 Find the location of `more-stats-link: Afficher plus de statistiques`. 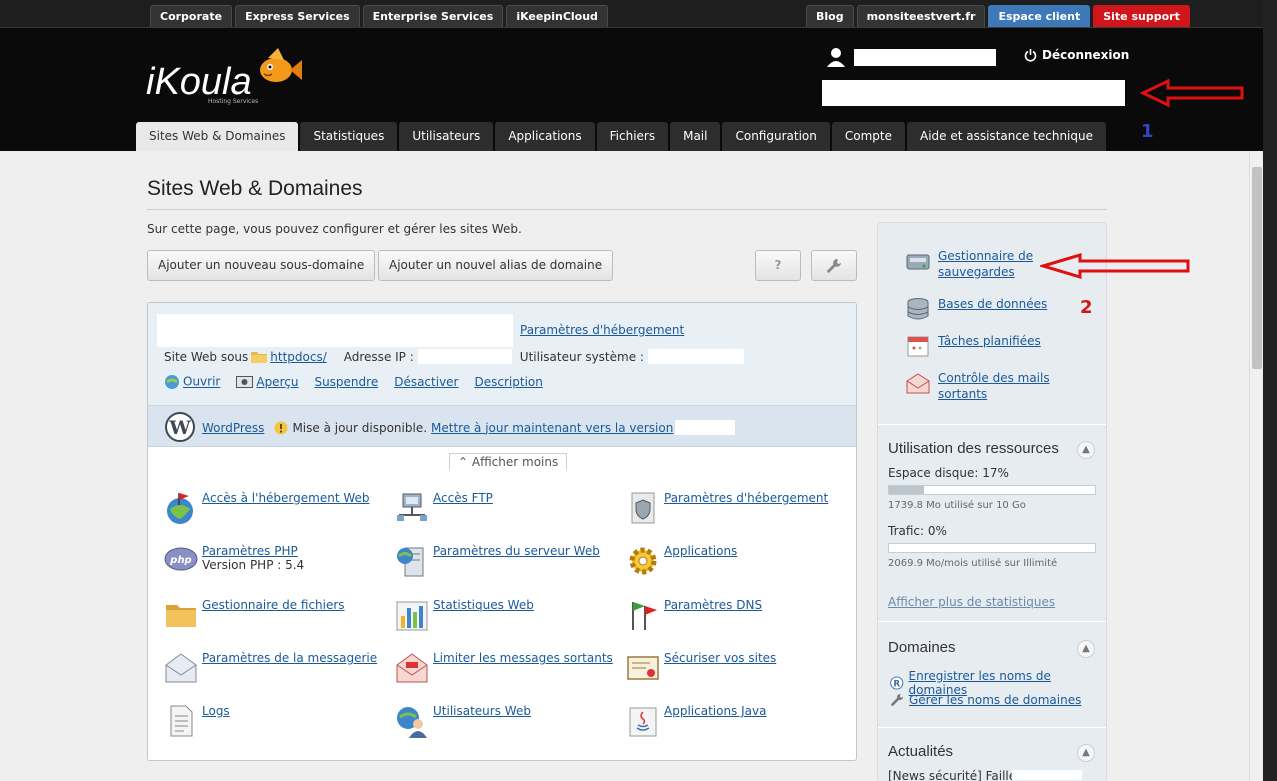

more-stats-link: Afficher plus de statistiques is located at coordinates (971, 602).